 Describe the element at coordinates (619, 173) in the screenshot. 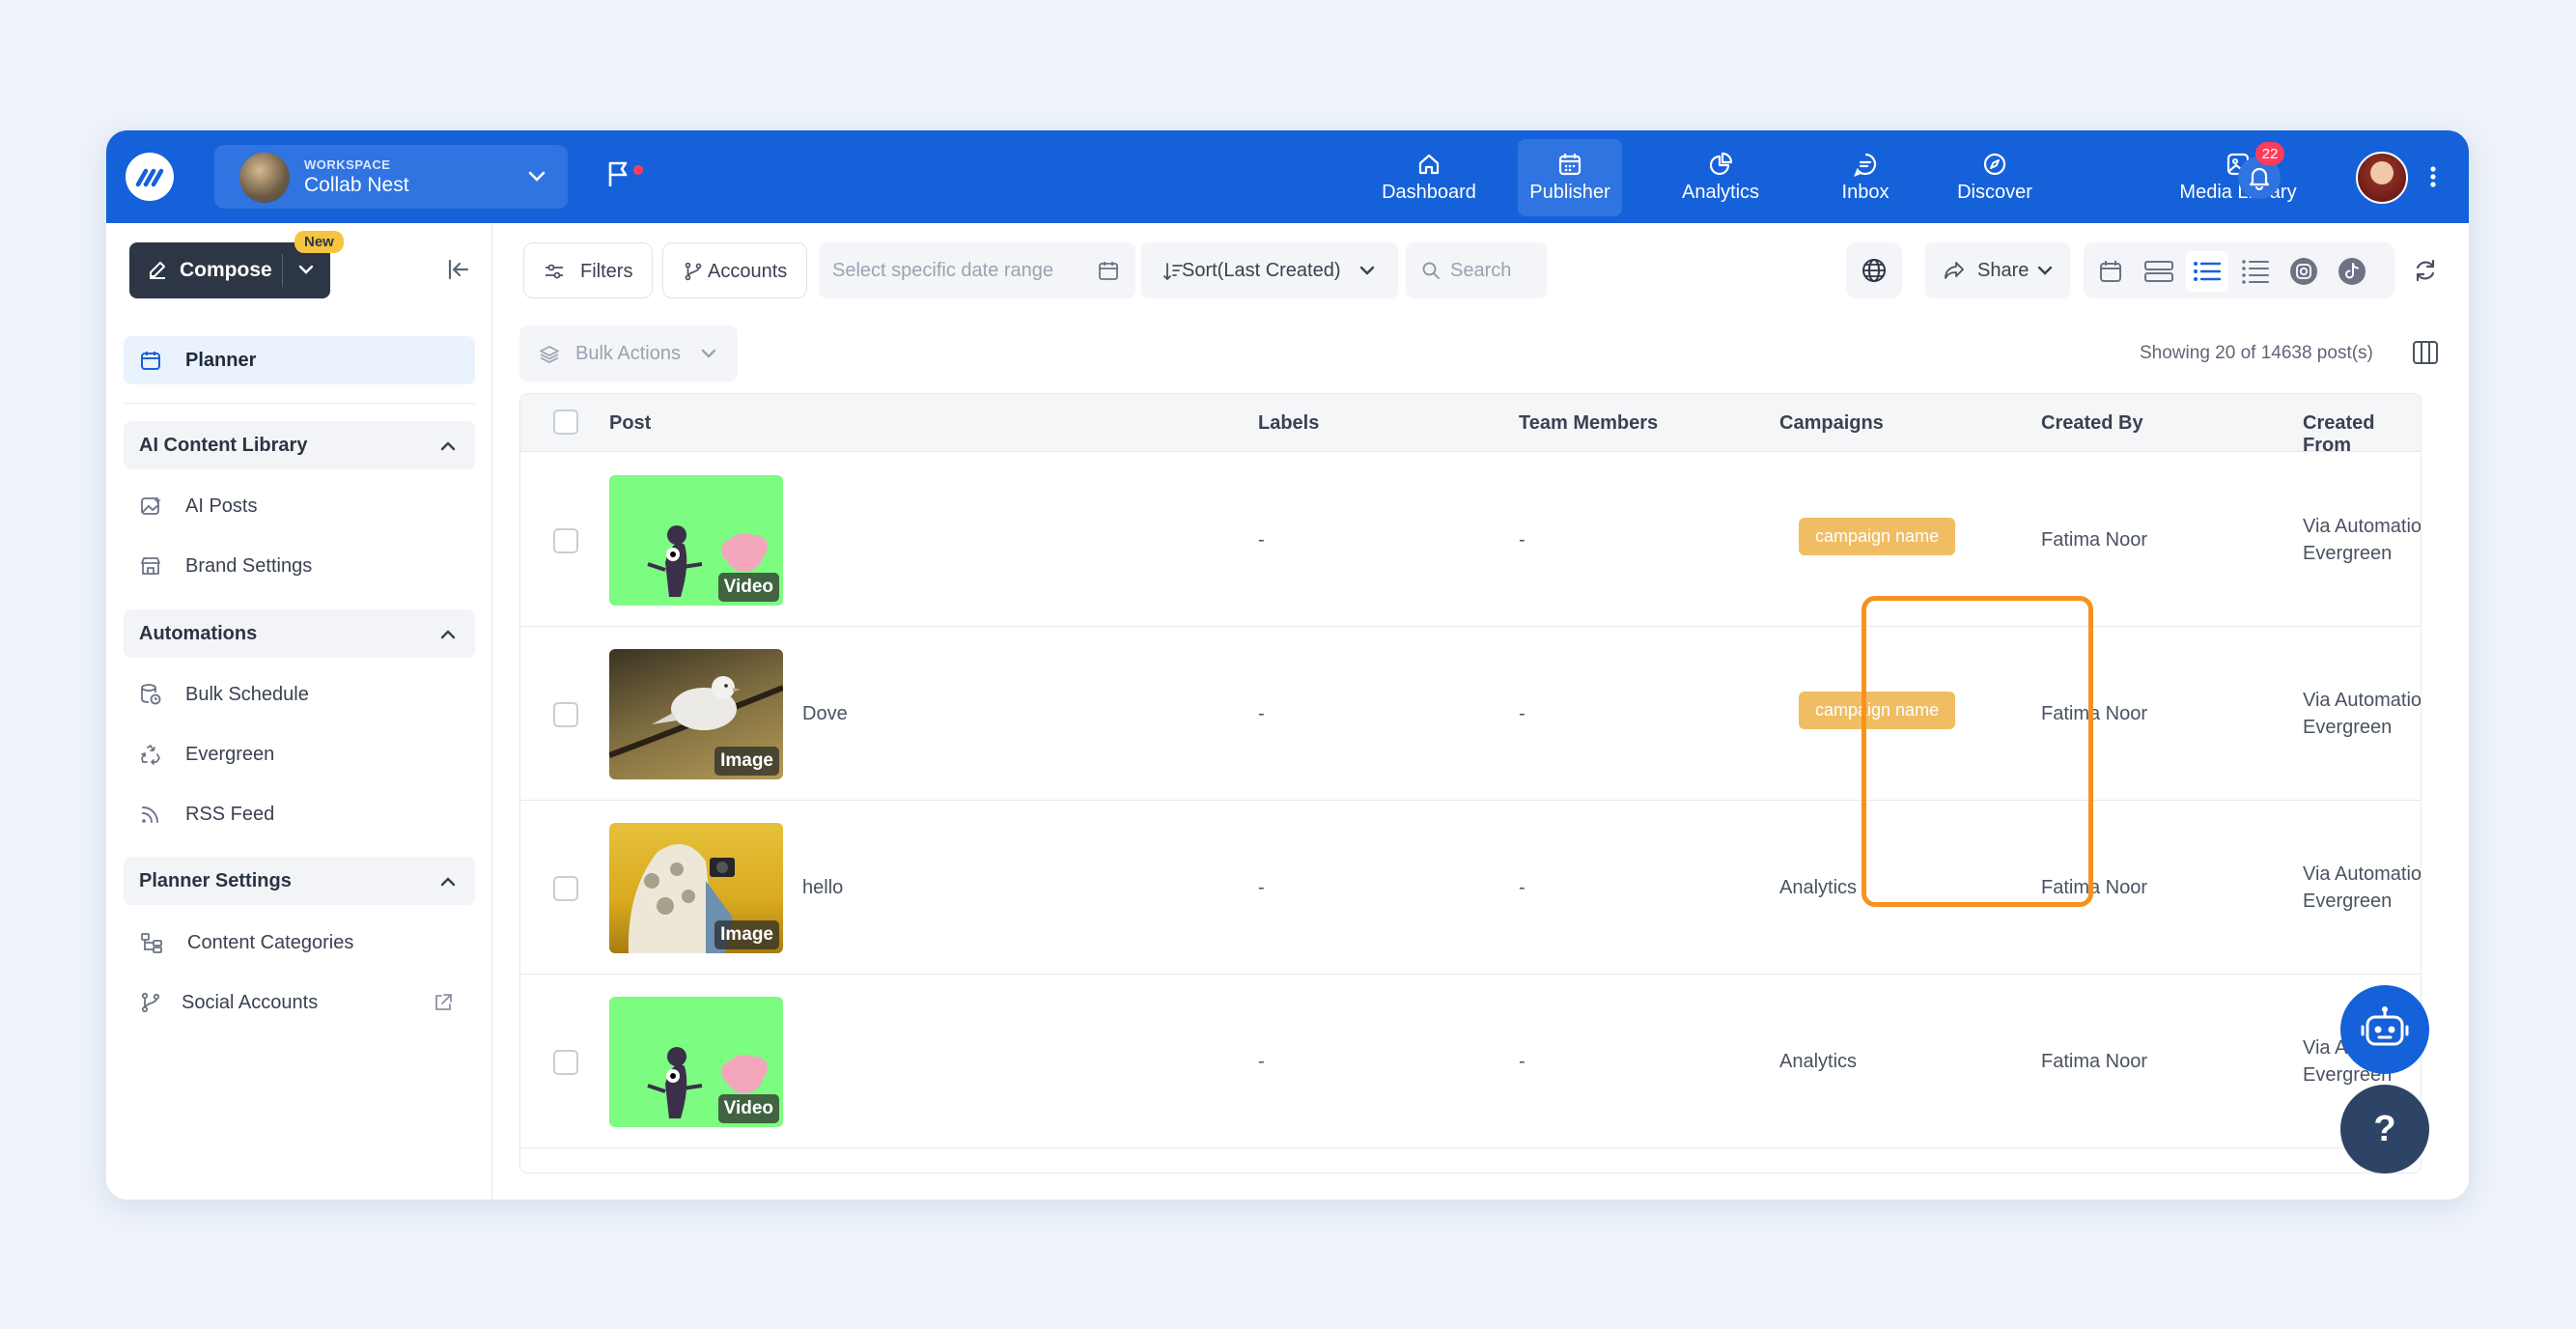

I see `flag-icon` at that location.